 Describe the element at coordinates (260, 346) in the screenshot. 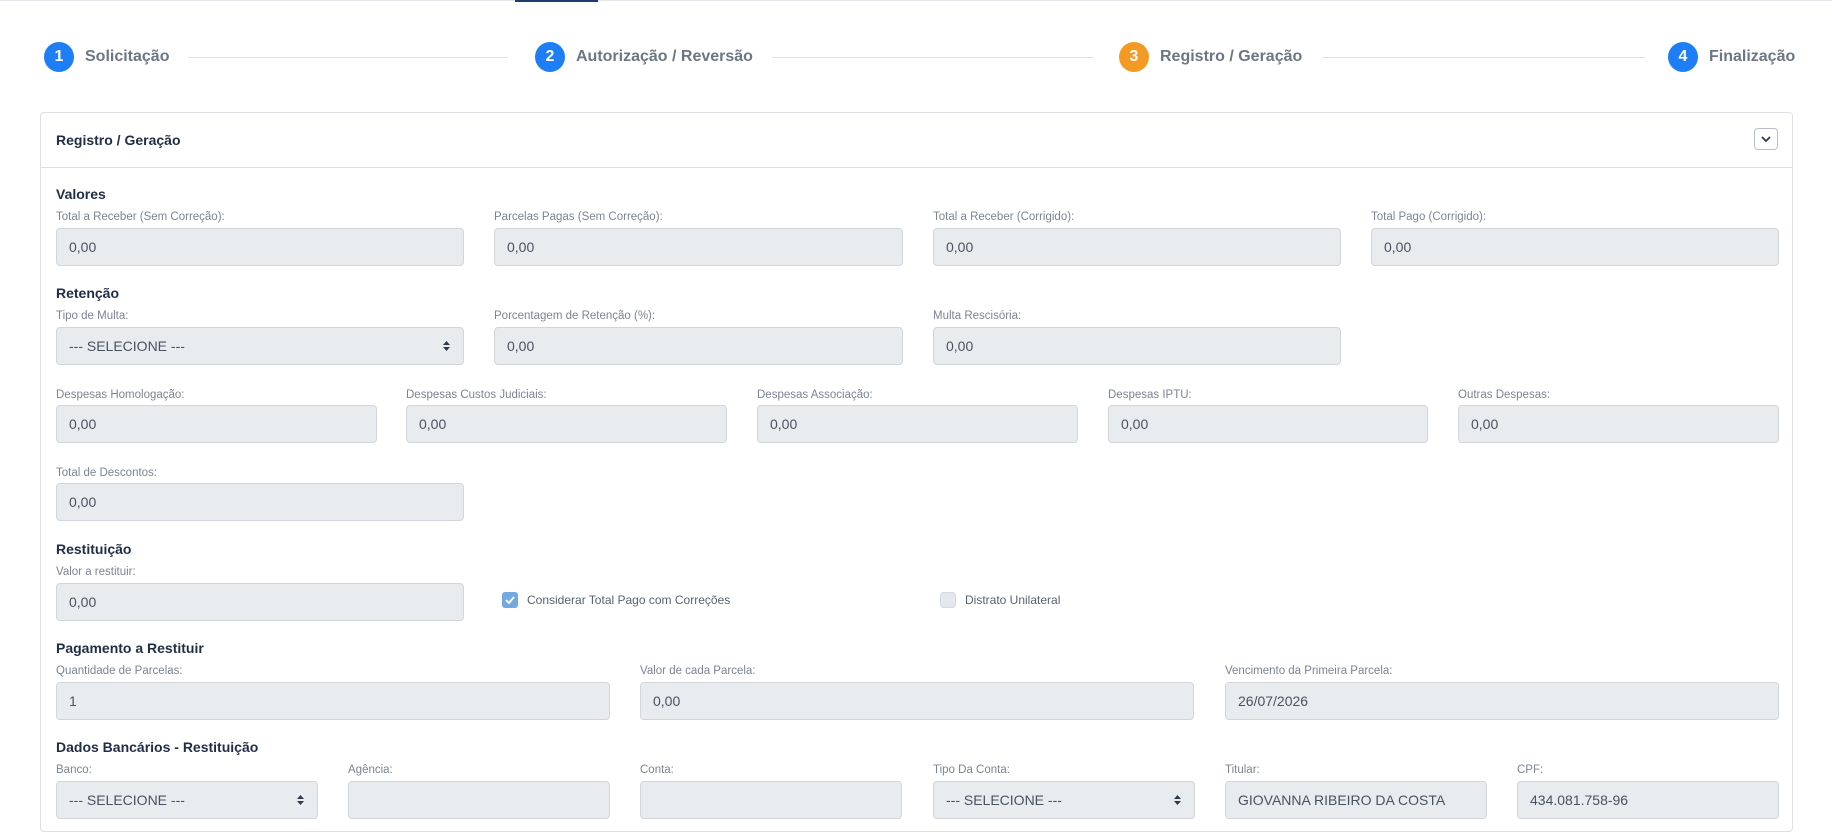

I see `tipo-multa-select: --- SELECIONE ---` at that location.